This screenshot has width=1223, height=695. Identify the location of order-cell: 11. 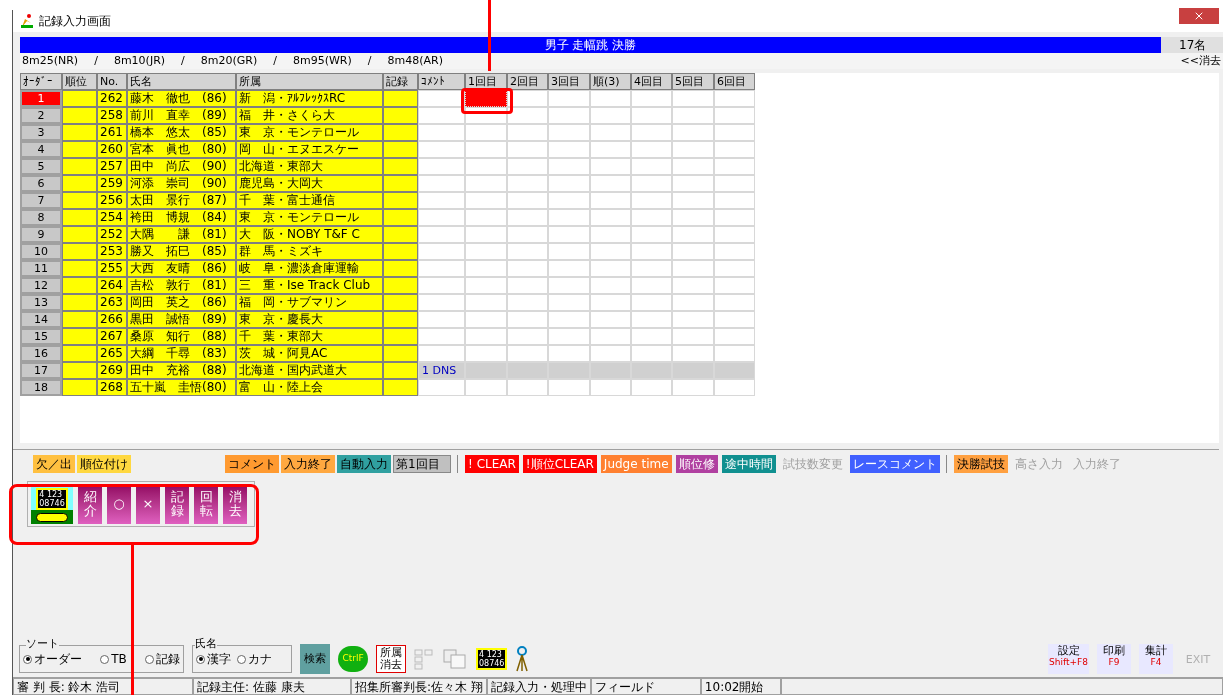
(41, 268).